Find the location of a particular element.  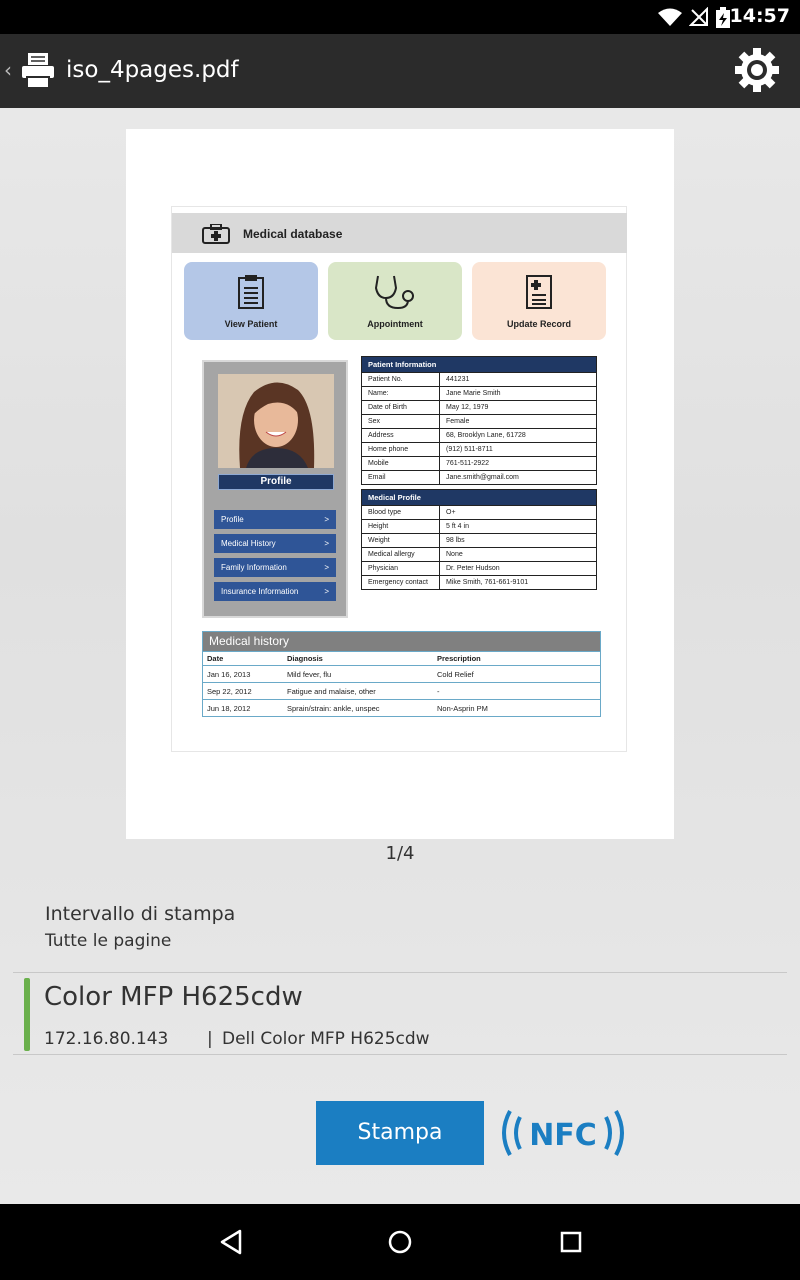

recents-nav-icon is located at coordinates (571, 1242).